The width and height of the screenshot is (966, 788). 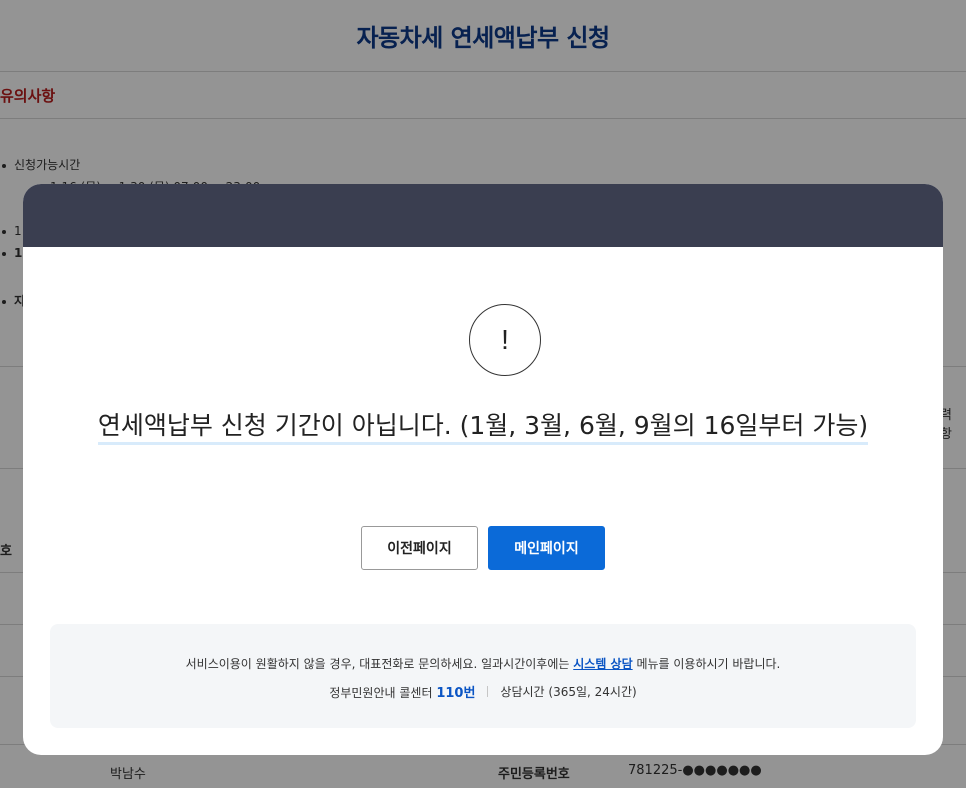 I want to click on exclamation-icon: !, so click(x=505, y=340).